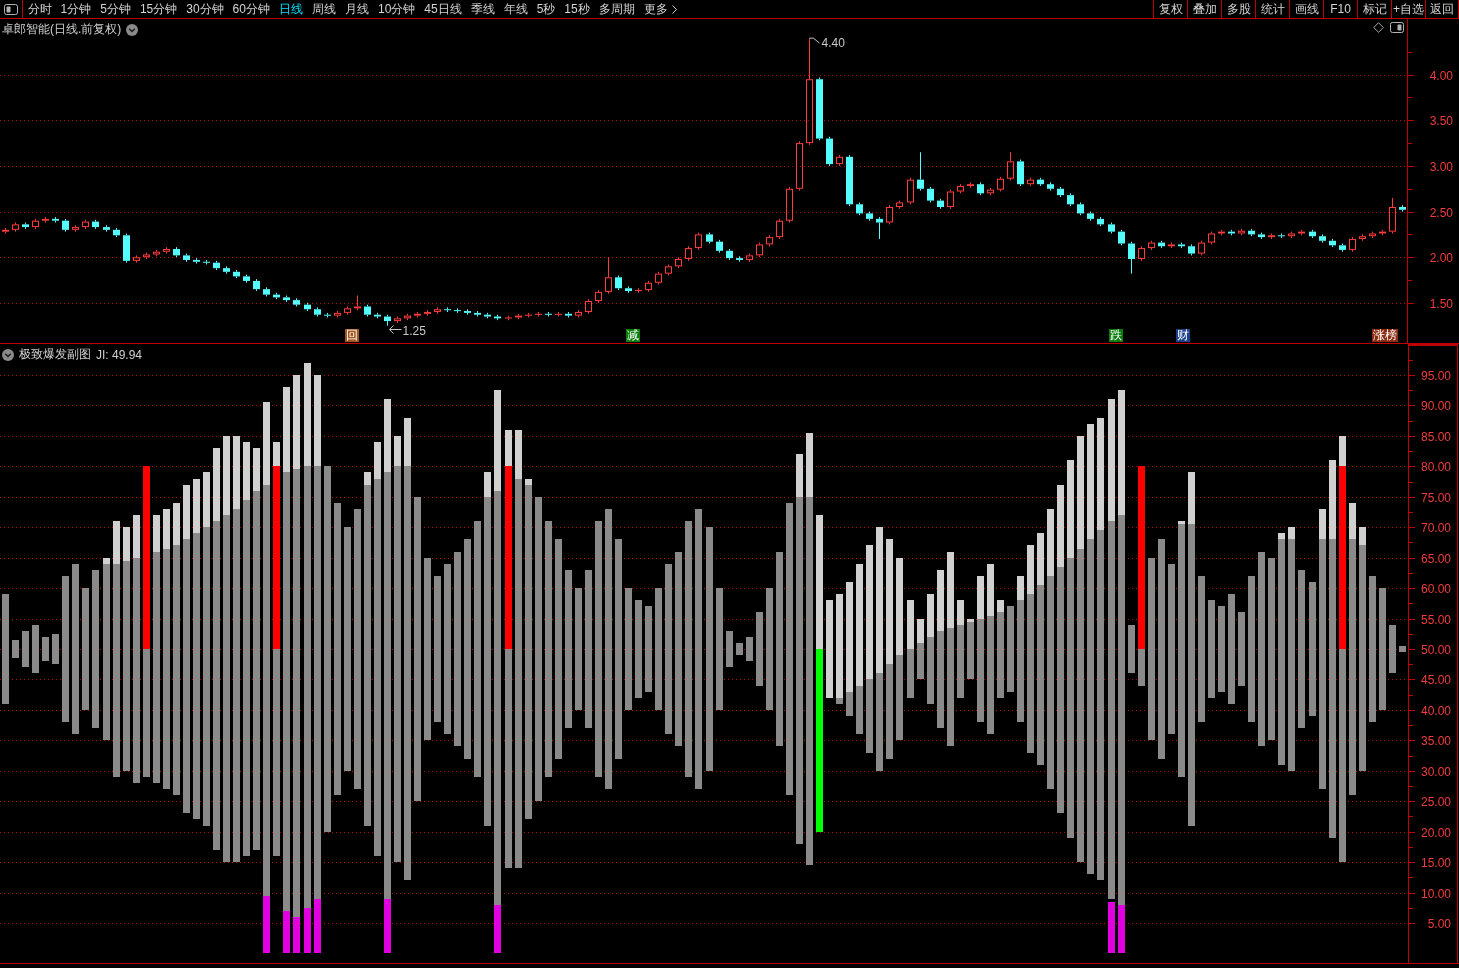  Describe the element at coordinates (1272, 9) in the screenshot. I see `toolbar-button: 统计` at that location.